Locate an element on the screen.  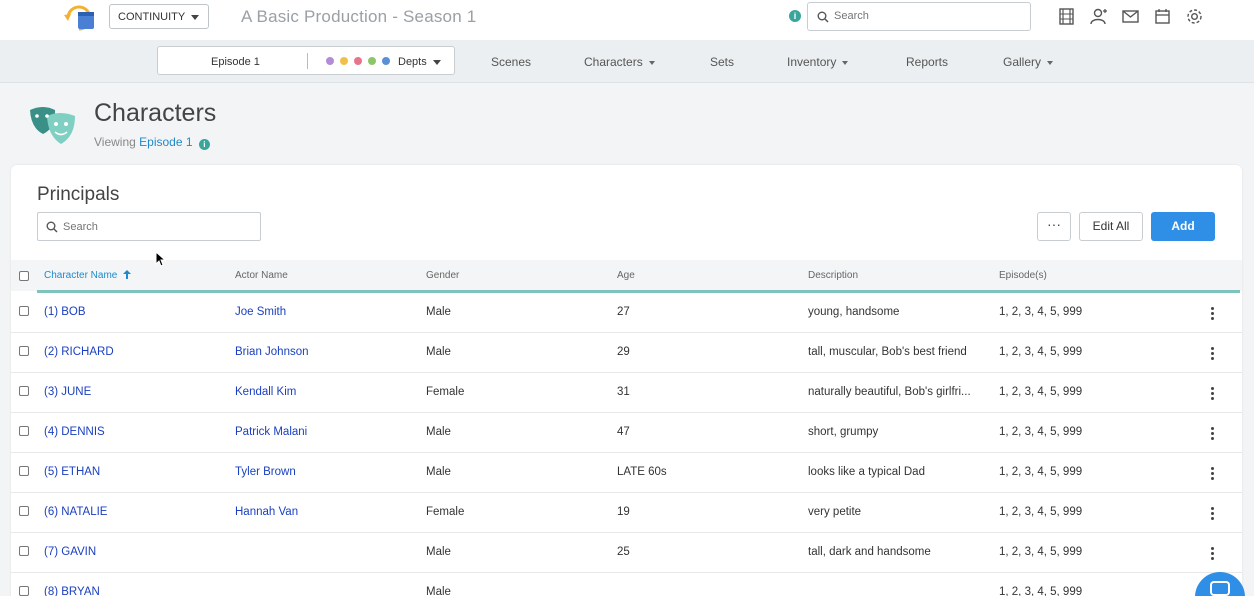
actor-name-link: Brian Johnson is located at coordinates (272, 352).